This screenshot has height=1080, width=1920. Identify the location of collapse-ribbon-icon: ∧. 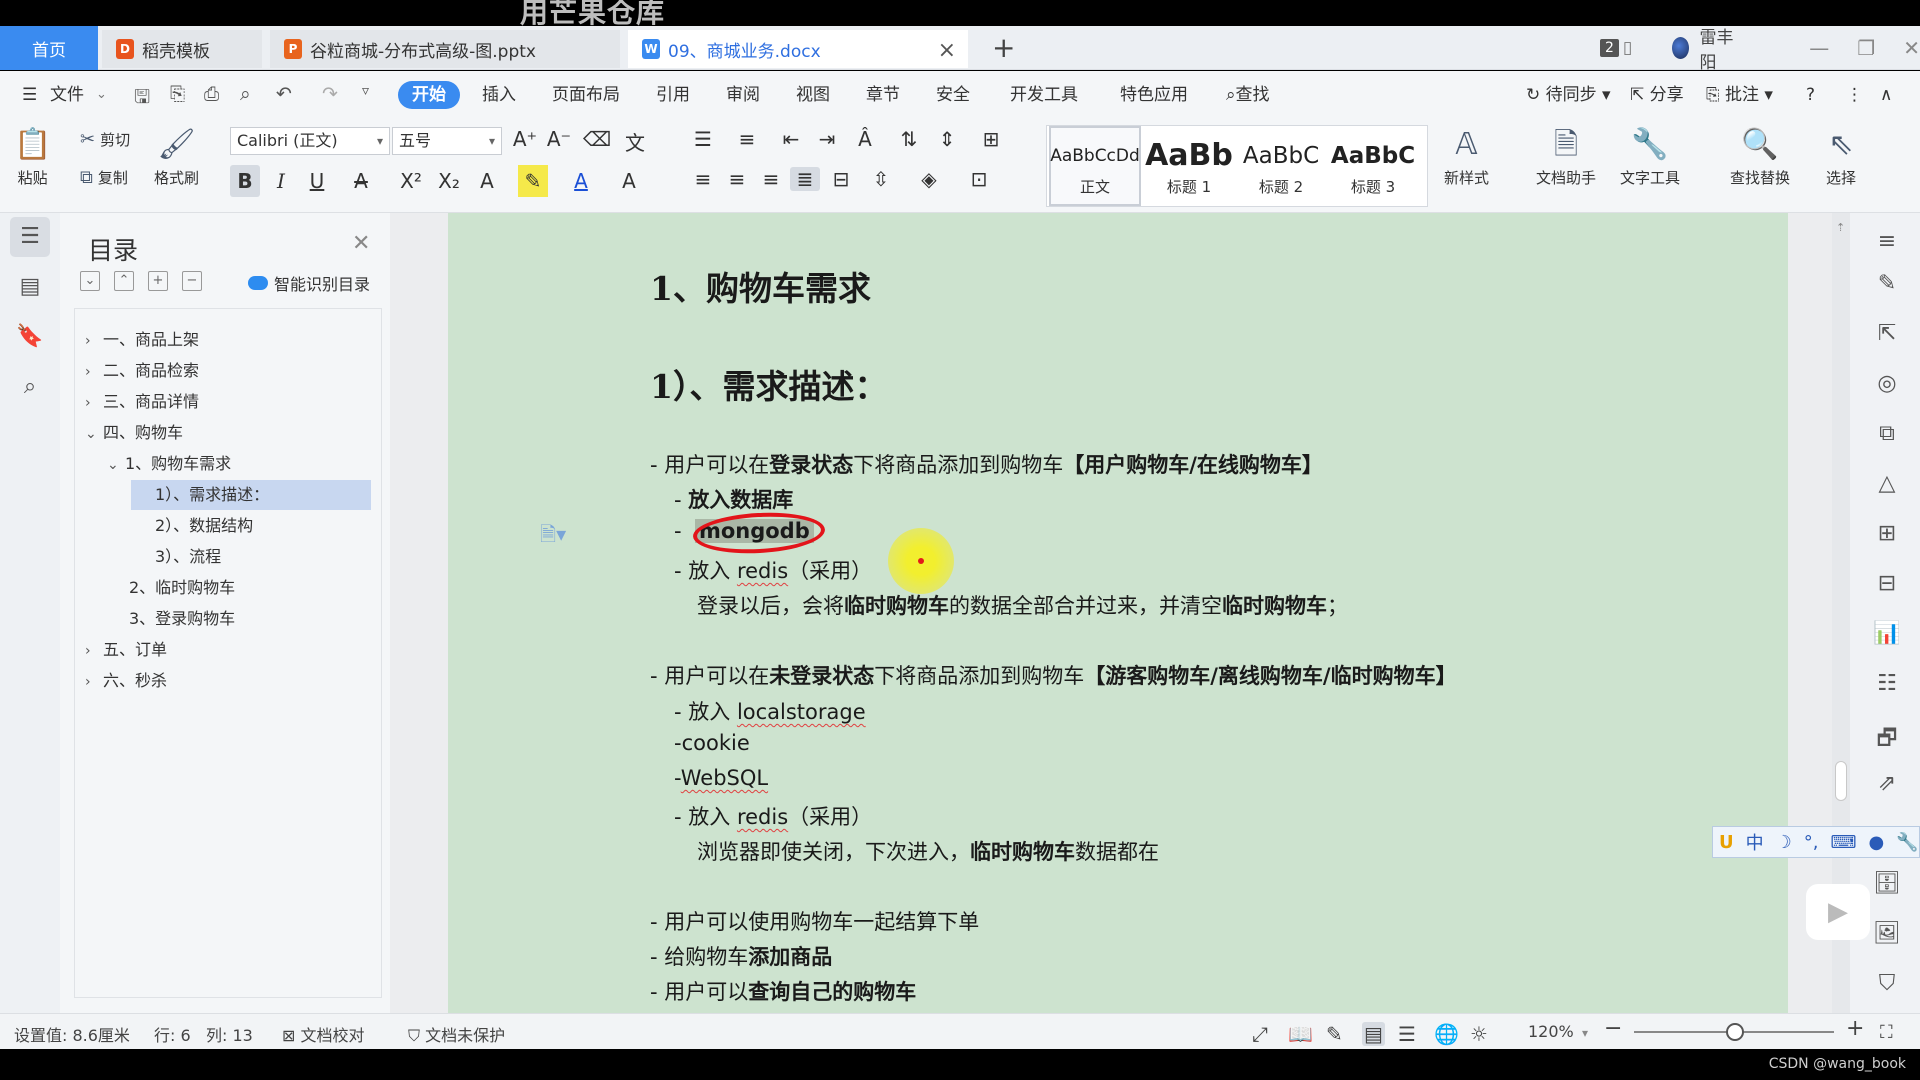
(1886, 95).